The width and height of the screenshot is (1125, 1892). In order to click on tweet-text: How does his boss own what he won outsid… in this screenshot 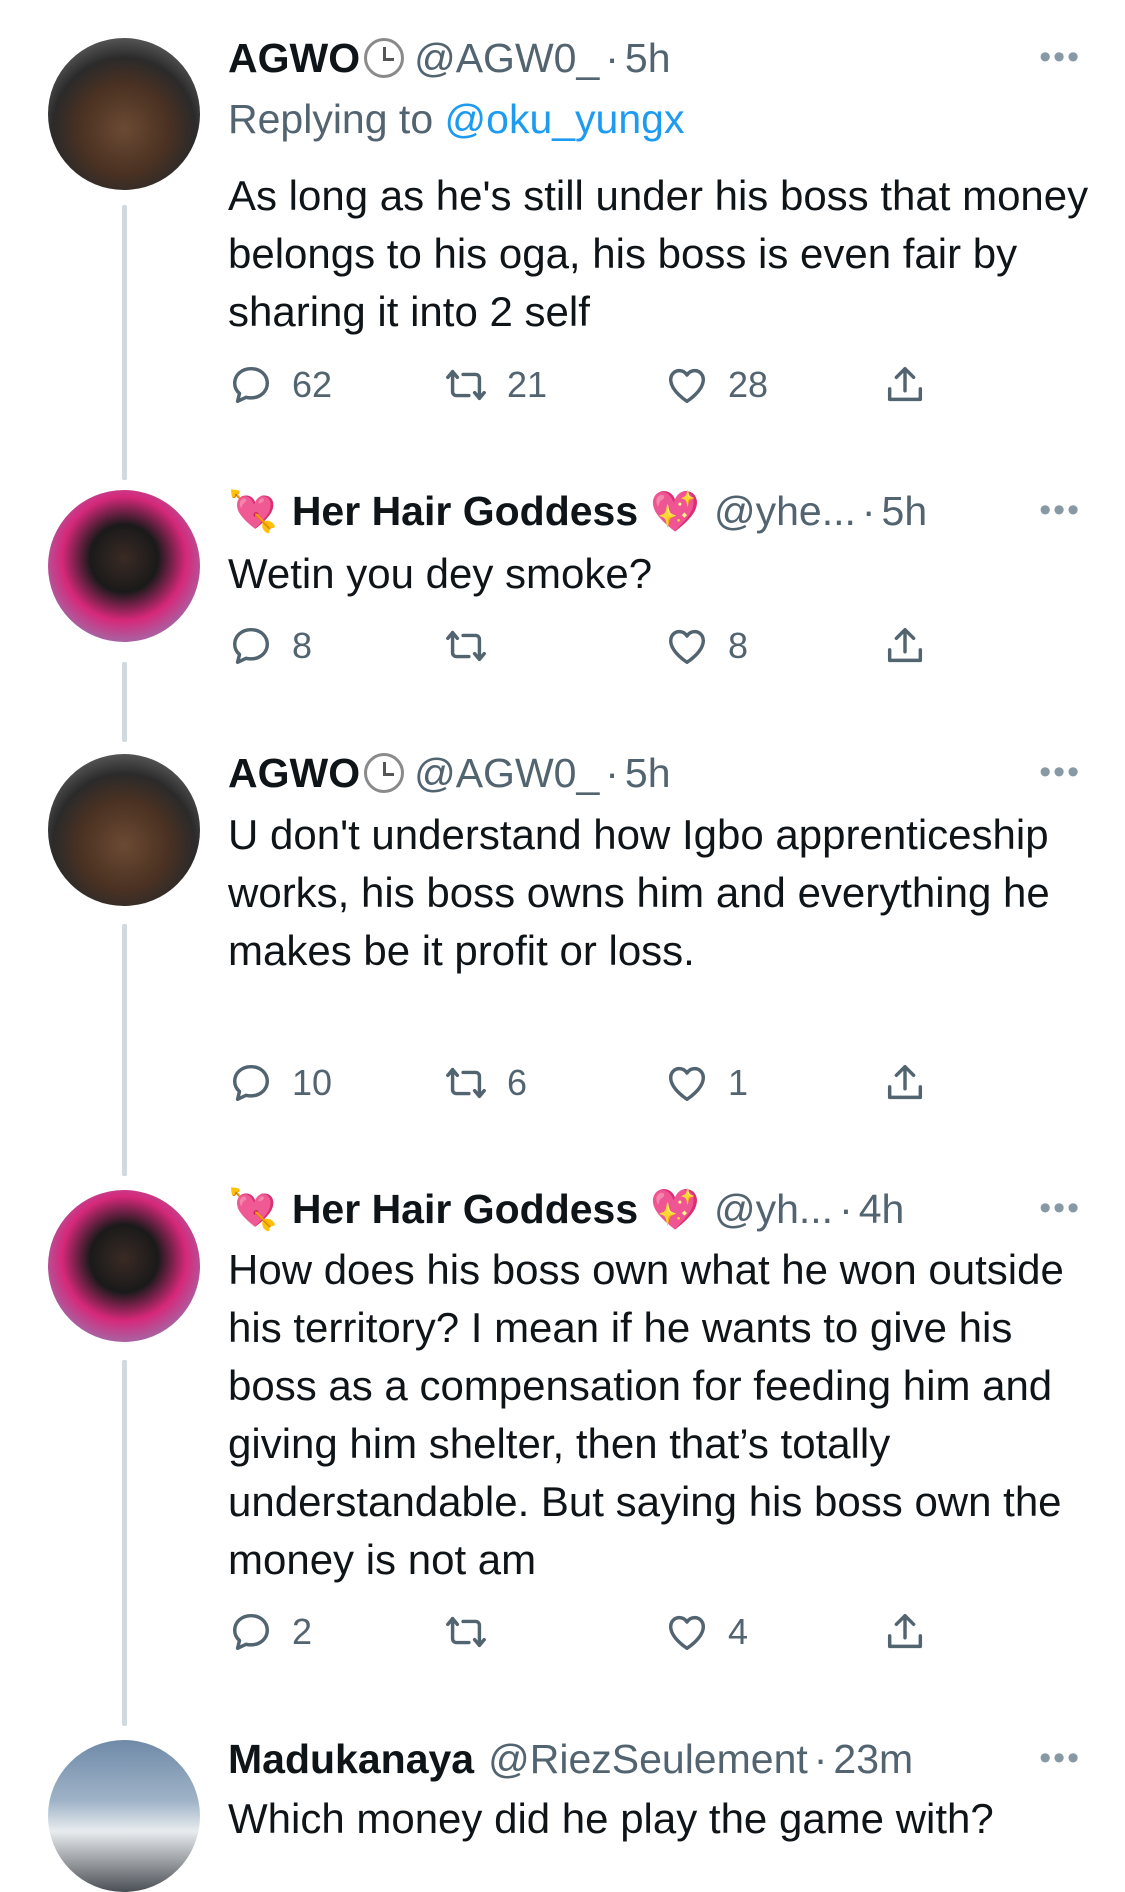, I will do `click(646, 1414)`.